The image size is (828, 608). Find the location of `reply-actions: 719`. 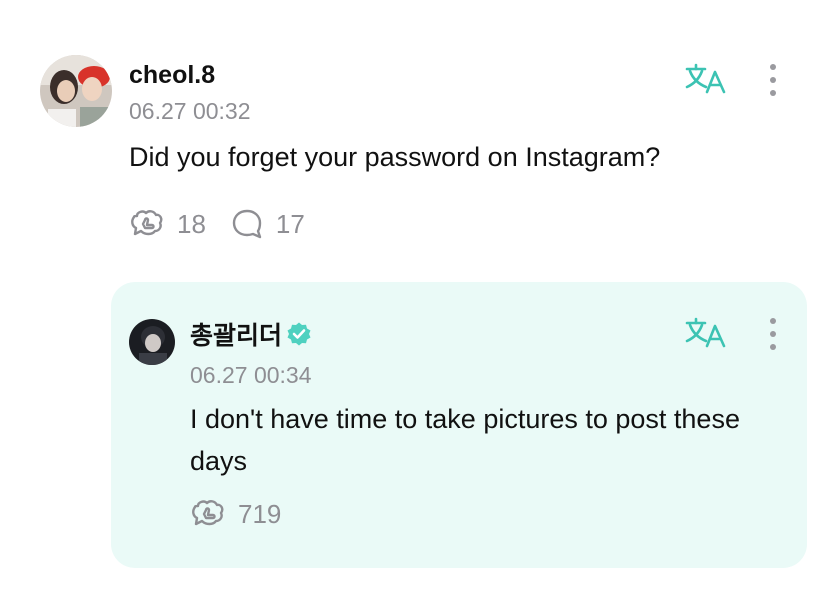

reply-actions: 719 is located at coordinates (235, 514).